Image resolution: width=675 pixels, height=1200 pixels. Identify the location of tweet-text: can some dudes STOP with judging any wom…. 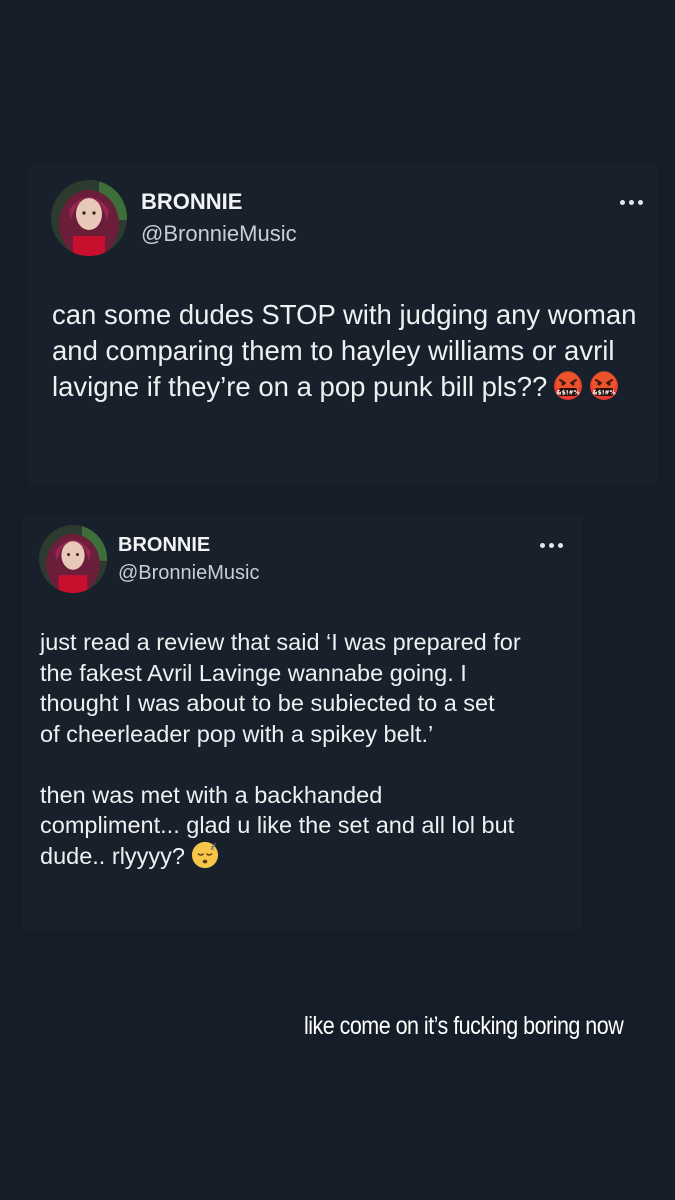
(347, 351).